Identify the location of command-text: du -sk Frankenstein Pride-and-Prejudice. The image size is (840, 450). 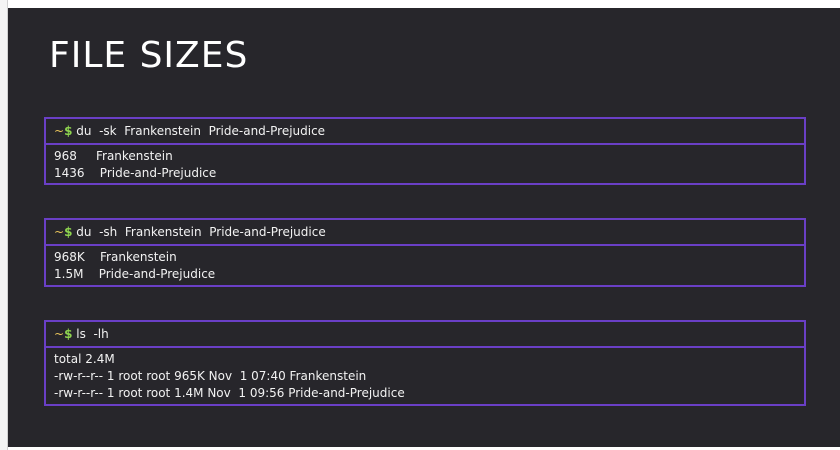
(199, 131).